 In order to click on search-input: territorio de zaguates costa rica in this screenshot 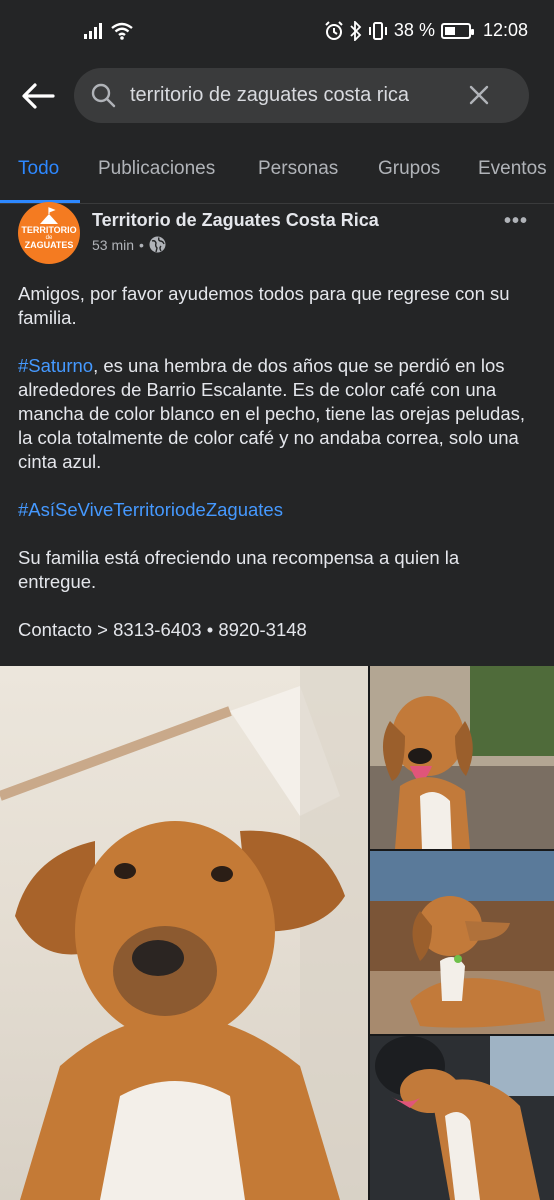, I will do `click(301, 95)`.